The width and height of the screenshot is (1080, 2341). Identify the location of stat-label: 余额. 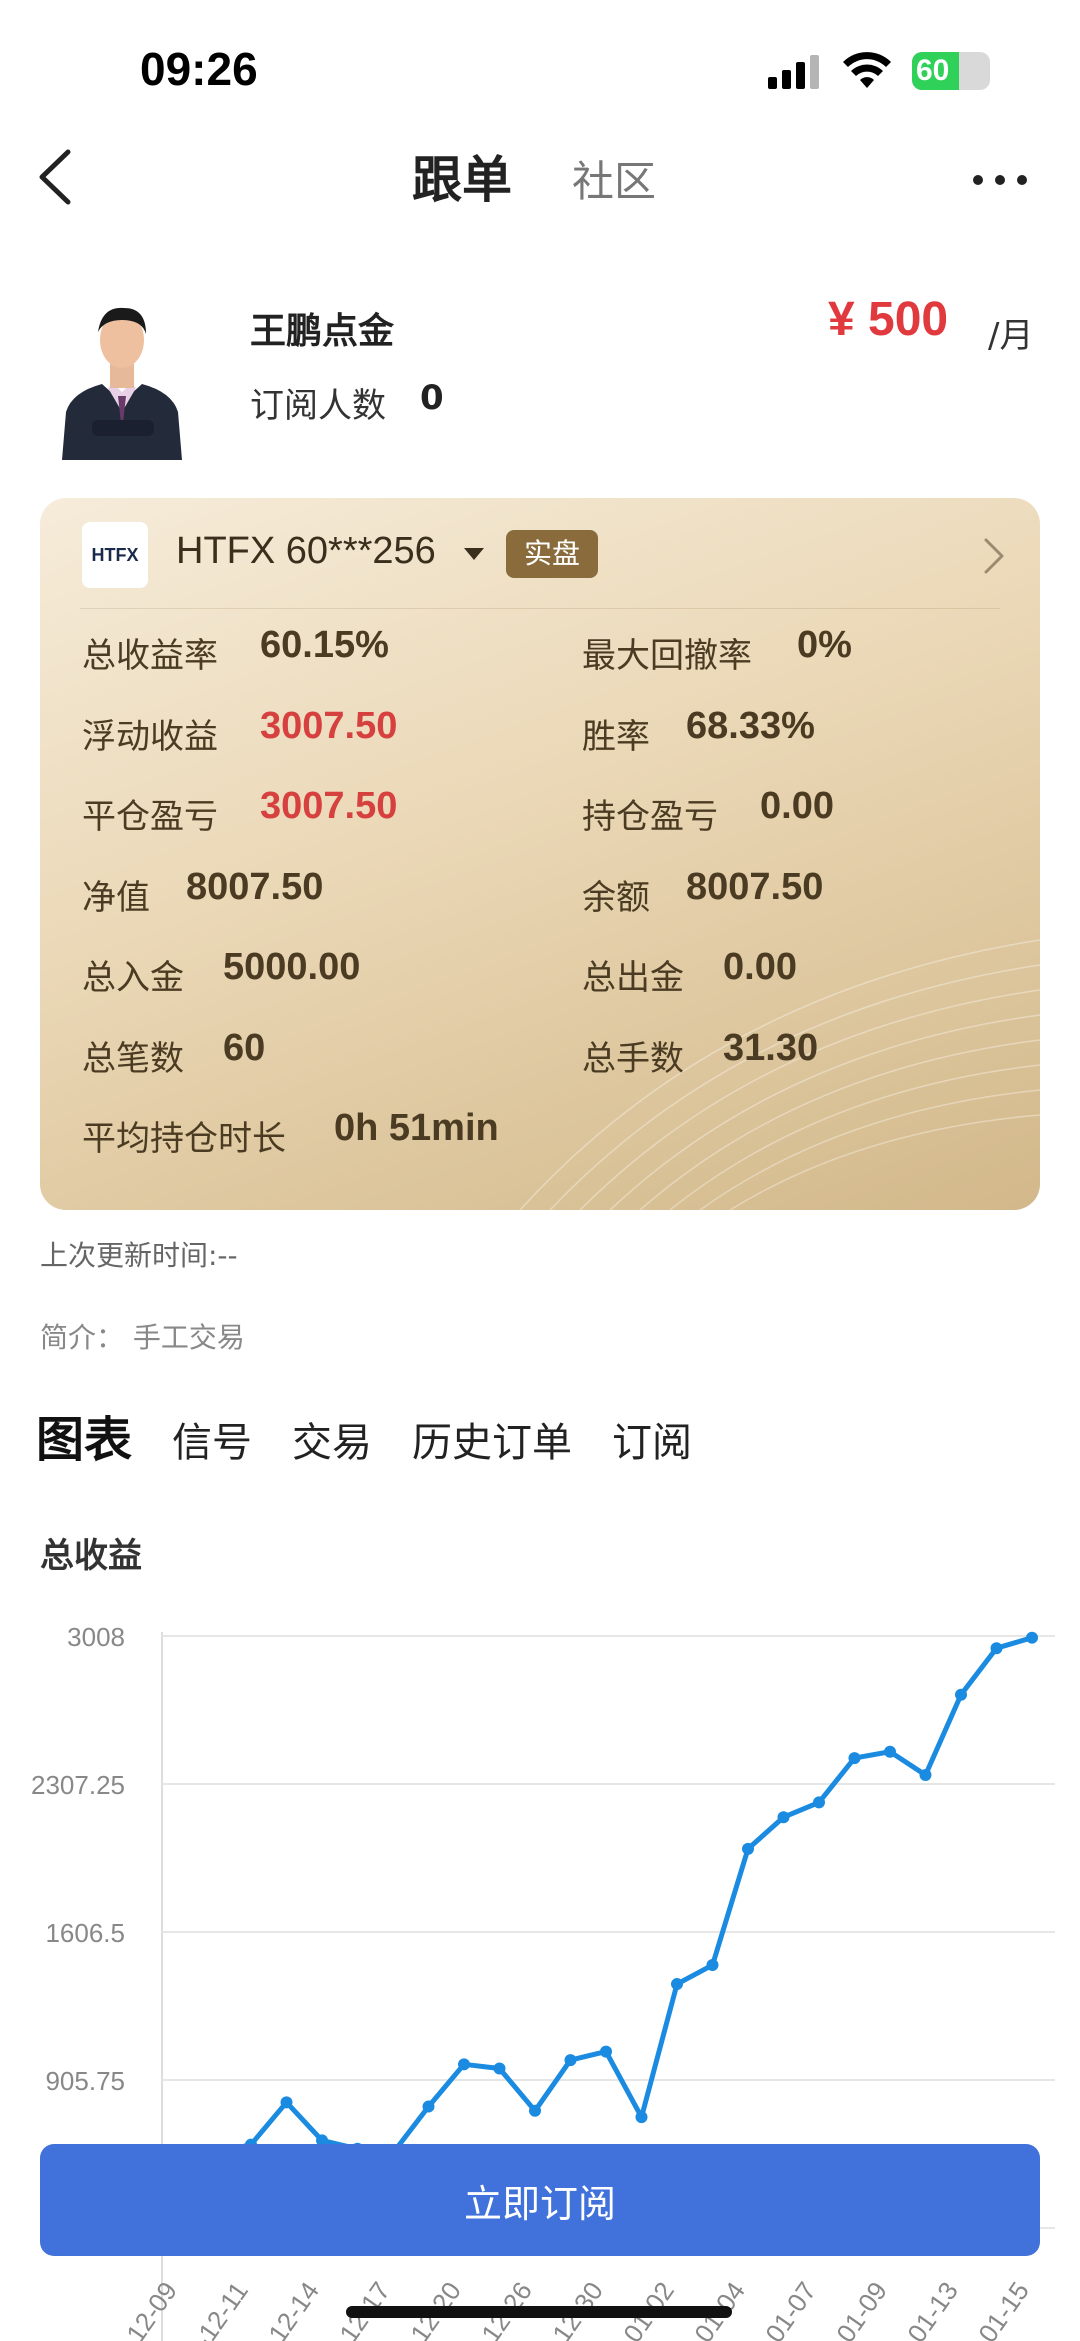
(616, 897).